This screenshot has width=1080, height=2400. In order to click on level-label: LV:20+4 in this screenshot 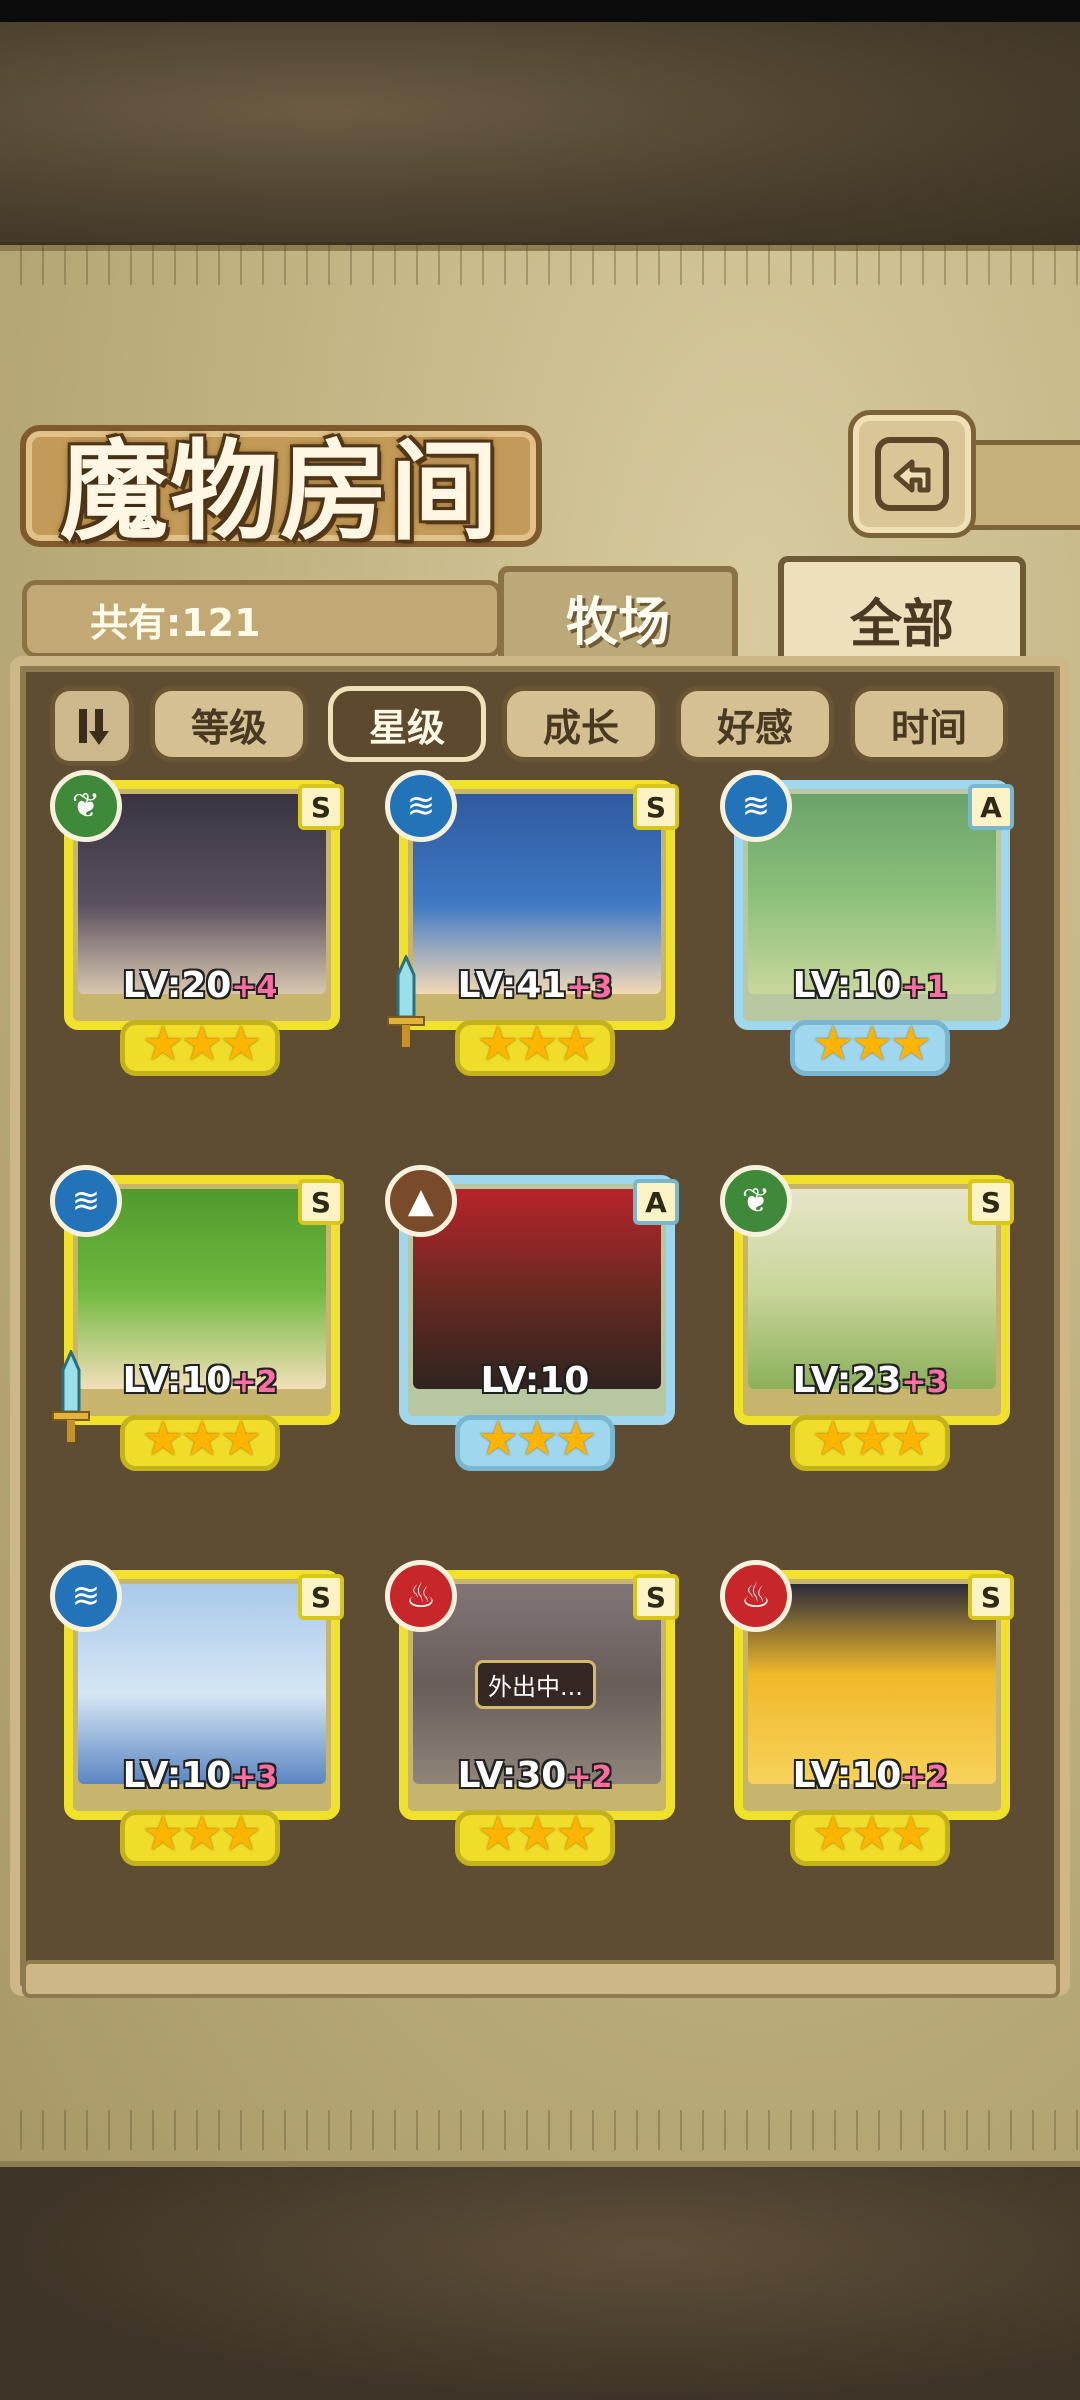, I will do `click(200, 985)`.